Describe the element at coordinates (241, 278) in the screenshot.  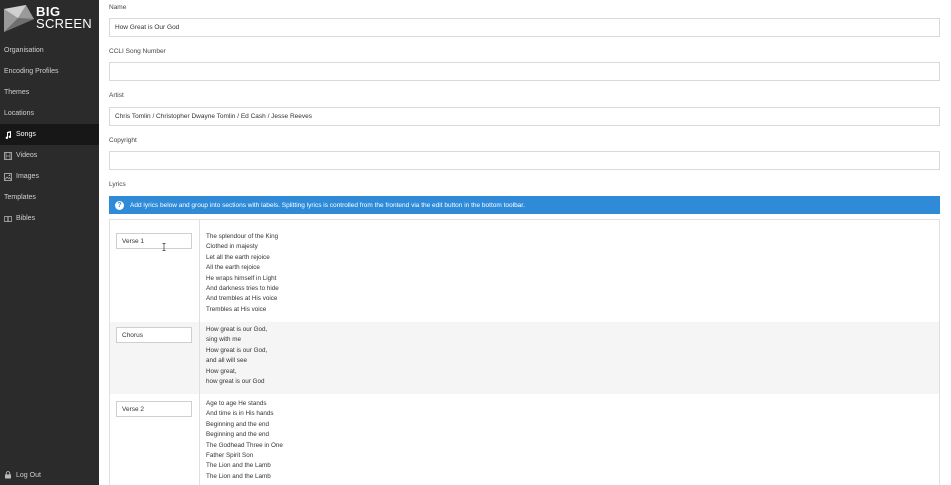
I see `lyric-line: He wraps himself in Light` at that location.